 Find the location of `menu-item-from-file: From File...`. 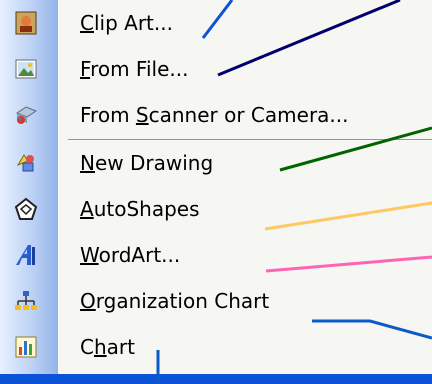

menu-item-from-file: From File... is located at coordinates (216, 69).